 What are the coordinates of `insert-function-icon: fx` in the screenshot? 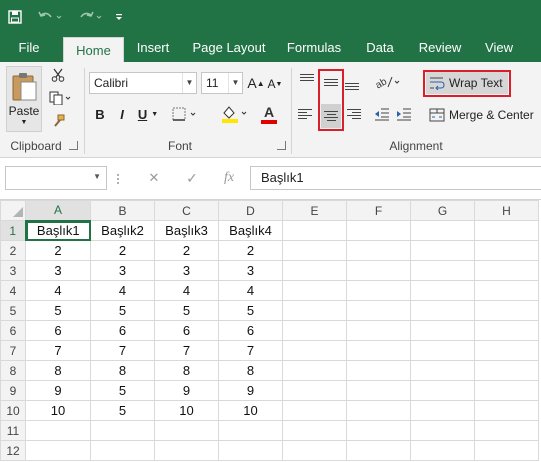 It's located at (229, 178).